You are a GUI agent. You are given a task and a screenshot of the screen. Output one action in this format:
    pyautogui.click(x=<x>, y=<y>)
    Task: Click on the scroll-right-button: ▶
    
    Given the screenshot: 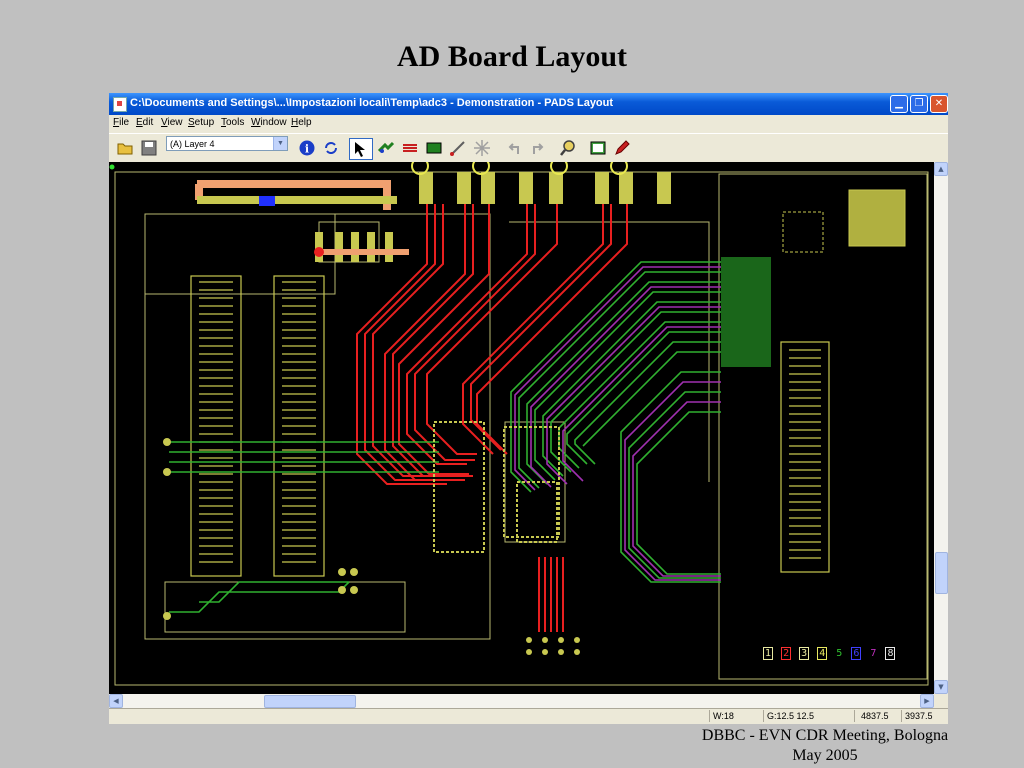 What is the action you would take?
    pyautogui.click(x=927, y=701)
    